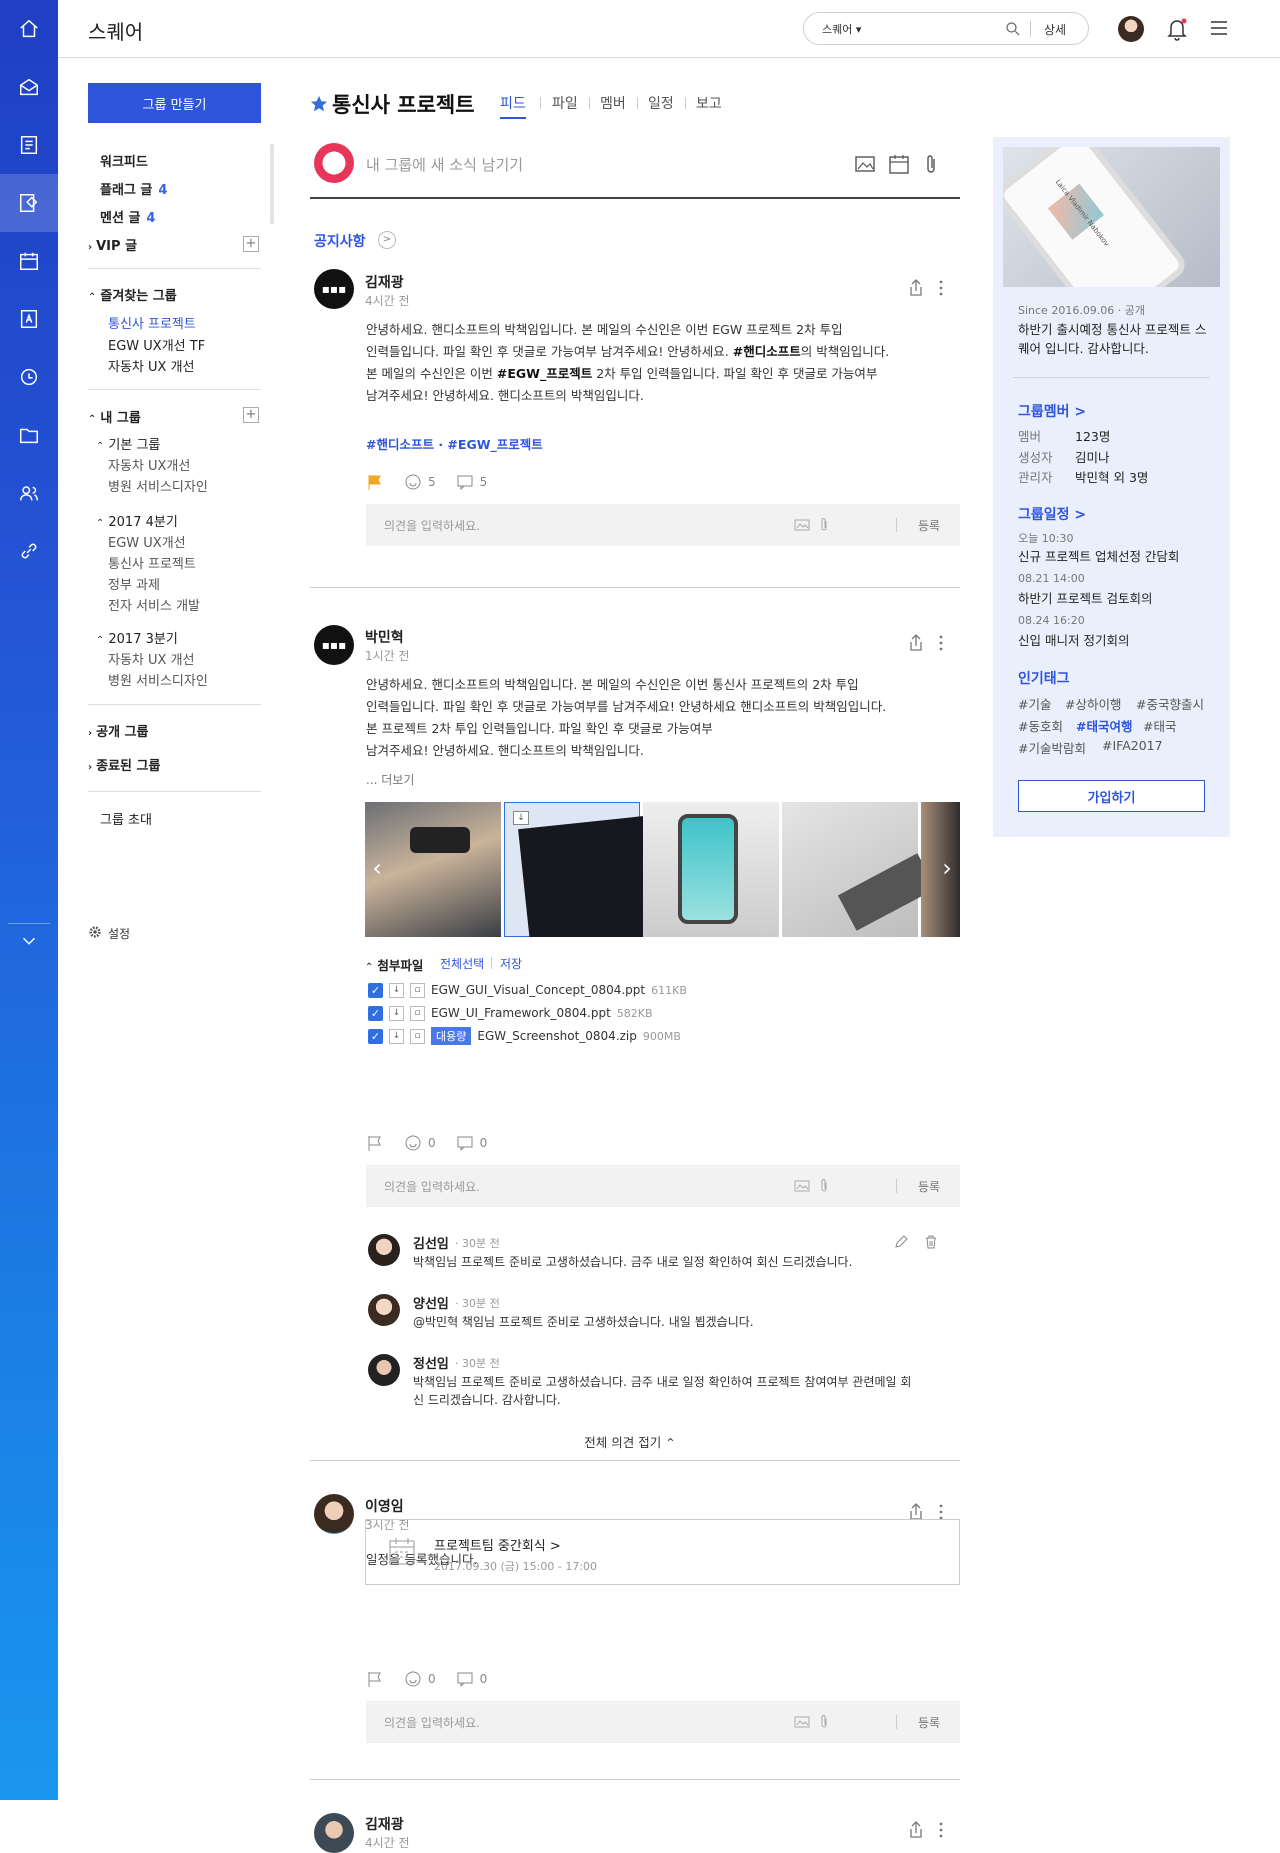  What do you see at coordinates (174, 103) in the screenshot?
I see `make-group-button: 그룹 만들기` at bounding box center [174, 103].